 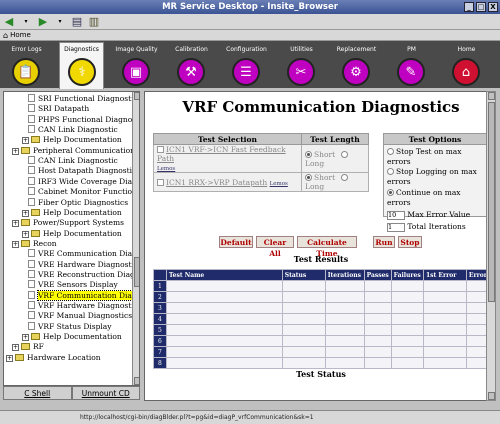 I want to click on unmount-cd-tab: Unmount CD, so click(x=105, y=393).